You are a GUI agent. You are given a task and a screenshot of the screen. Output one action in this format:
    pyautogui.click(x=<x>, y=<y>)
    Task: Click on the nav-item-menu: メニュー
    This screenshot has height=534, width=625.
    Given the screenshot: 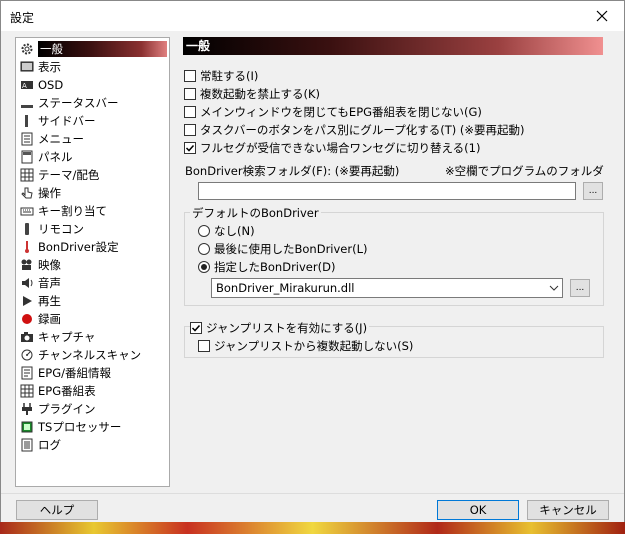 What is the action you would take?
    pyautogui.click(x=92, y=139)
    